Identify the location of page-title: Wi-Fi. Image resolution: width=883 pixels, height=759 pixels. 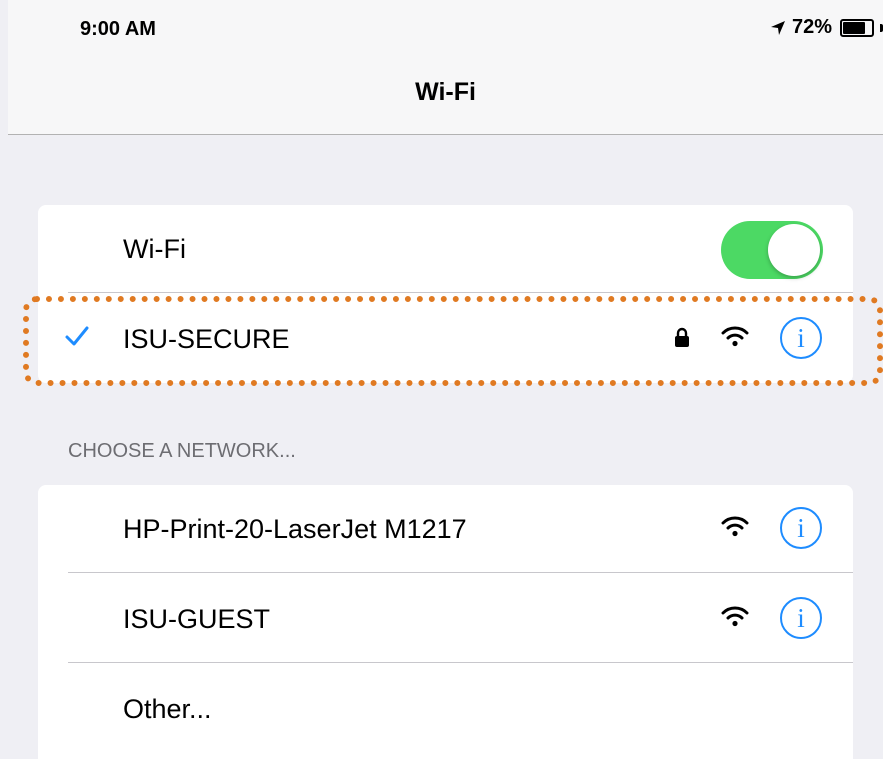
(445, 92).